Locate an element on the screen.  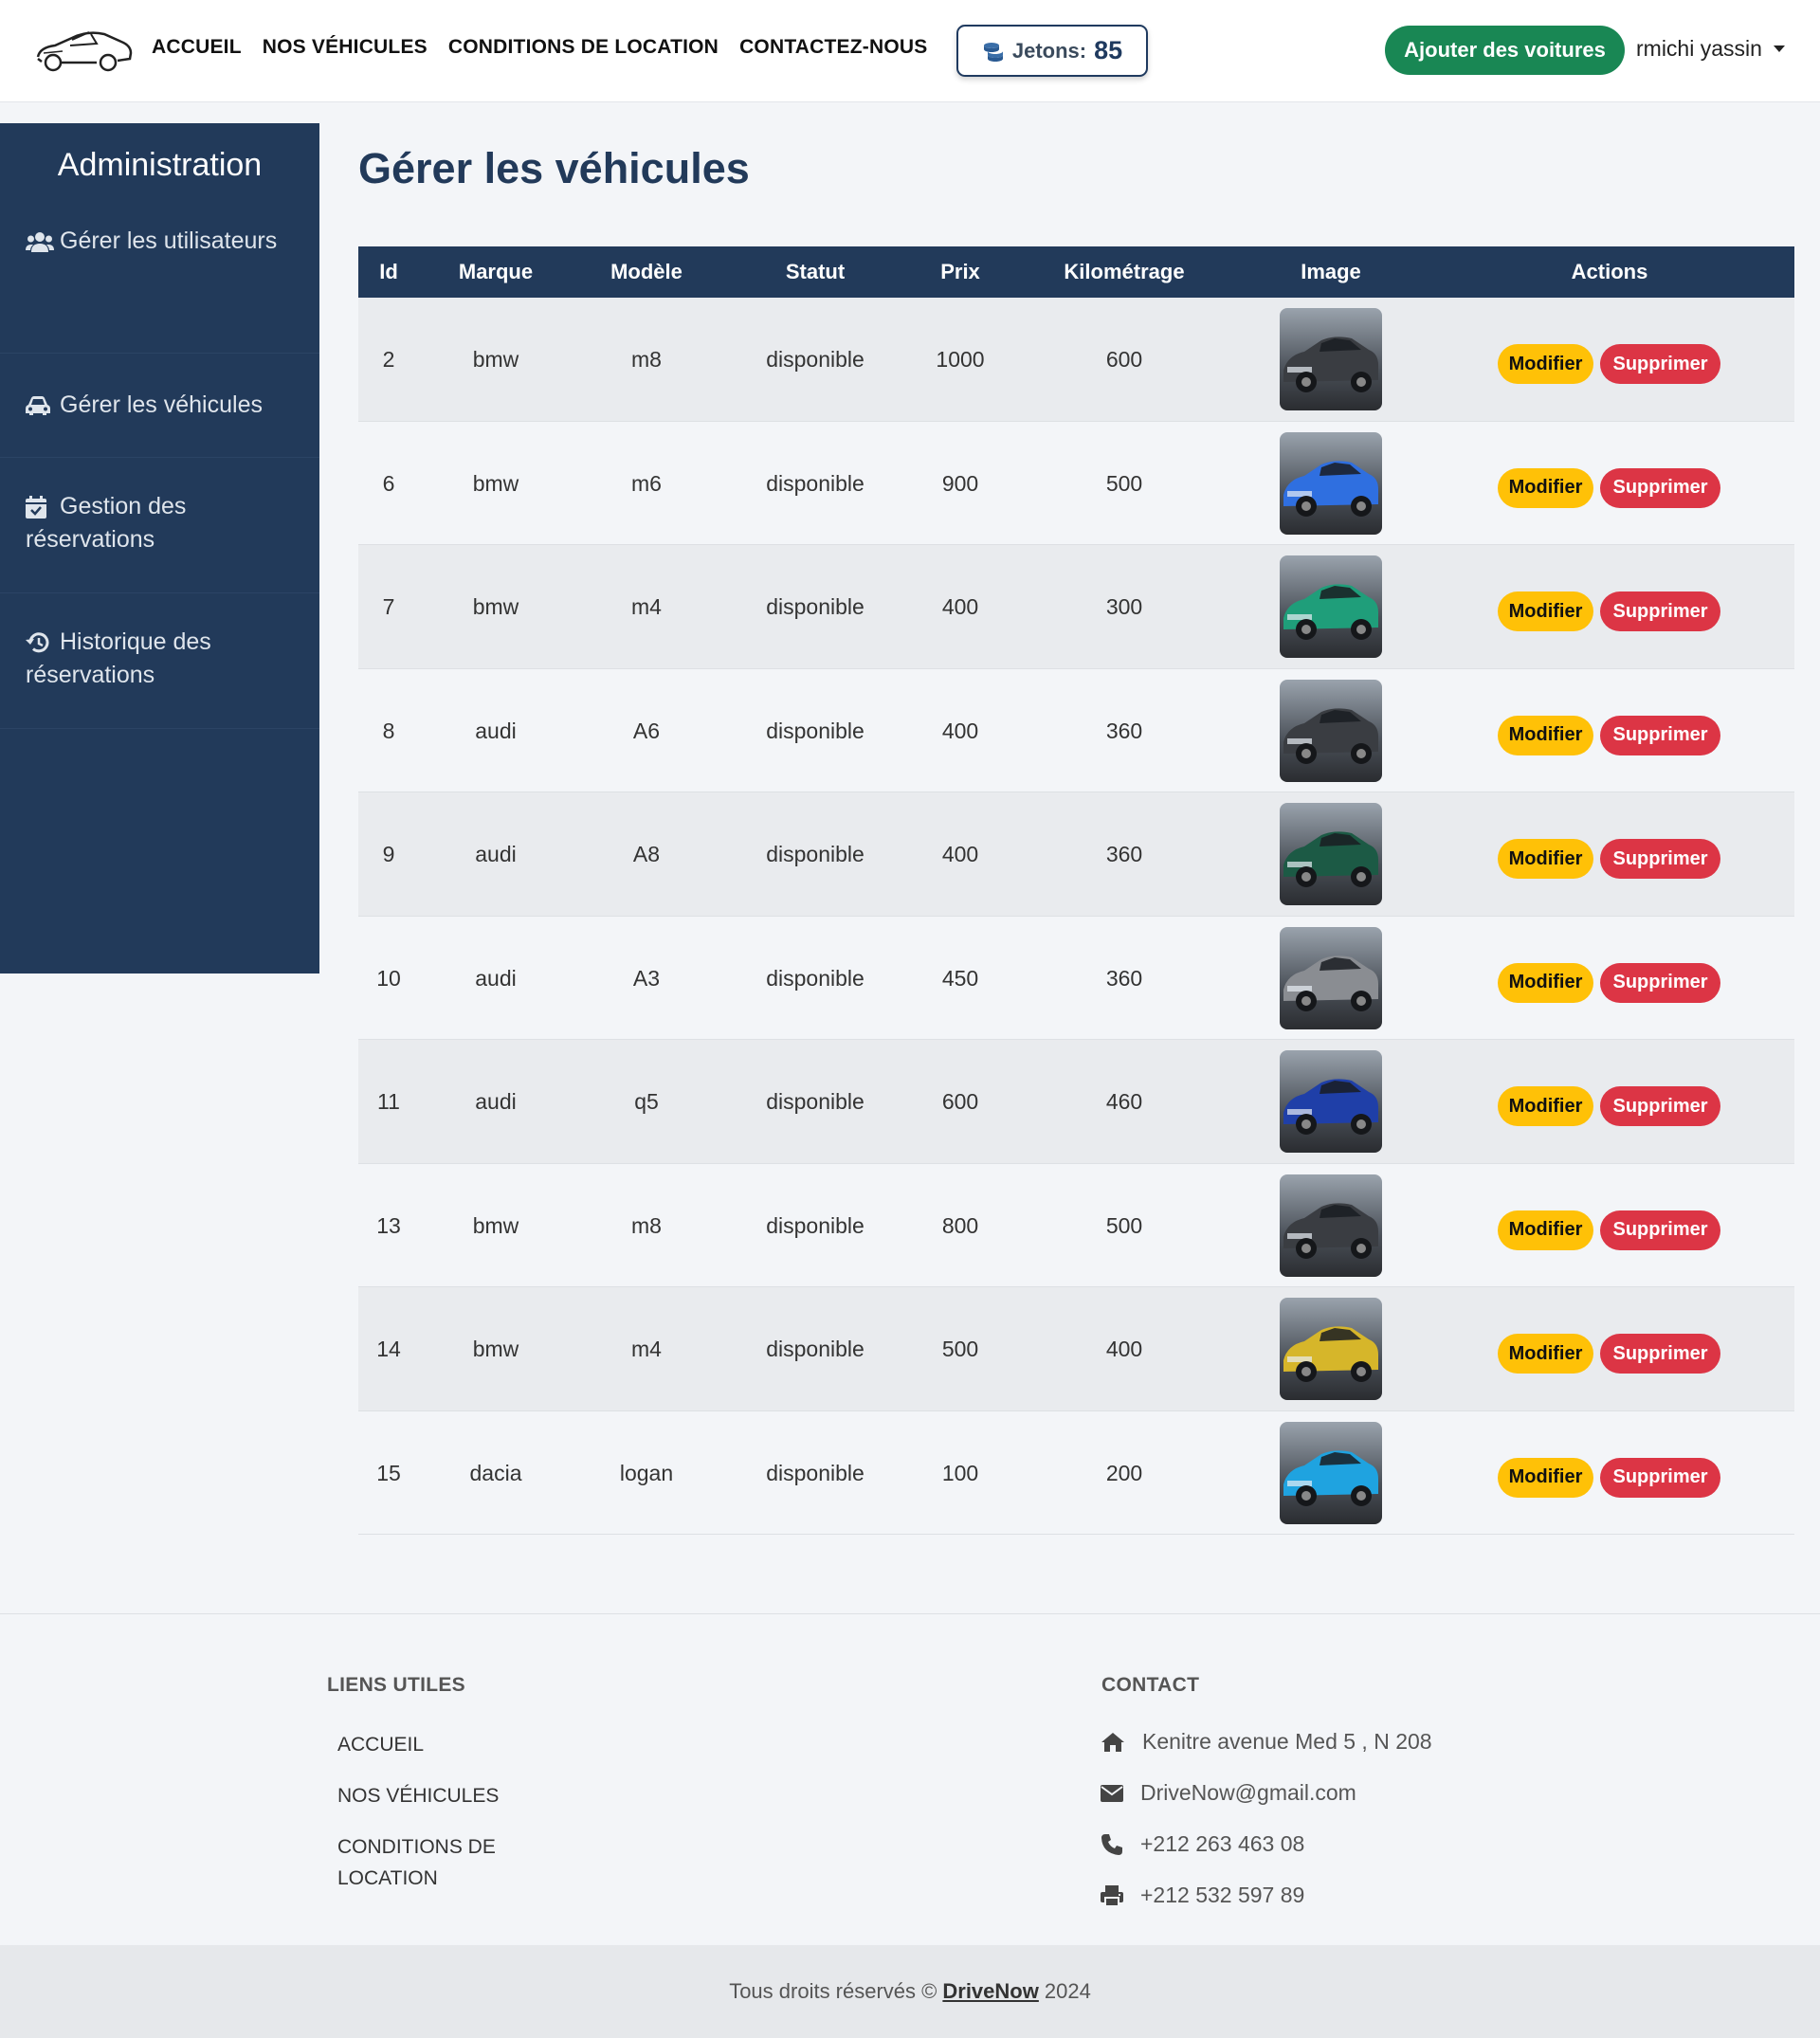
footer-contact-heading: CONTACT is located at coordinates (1150, 1685).